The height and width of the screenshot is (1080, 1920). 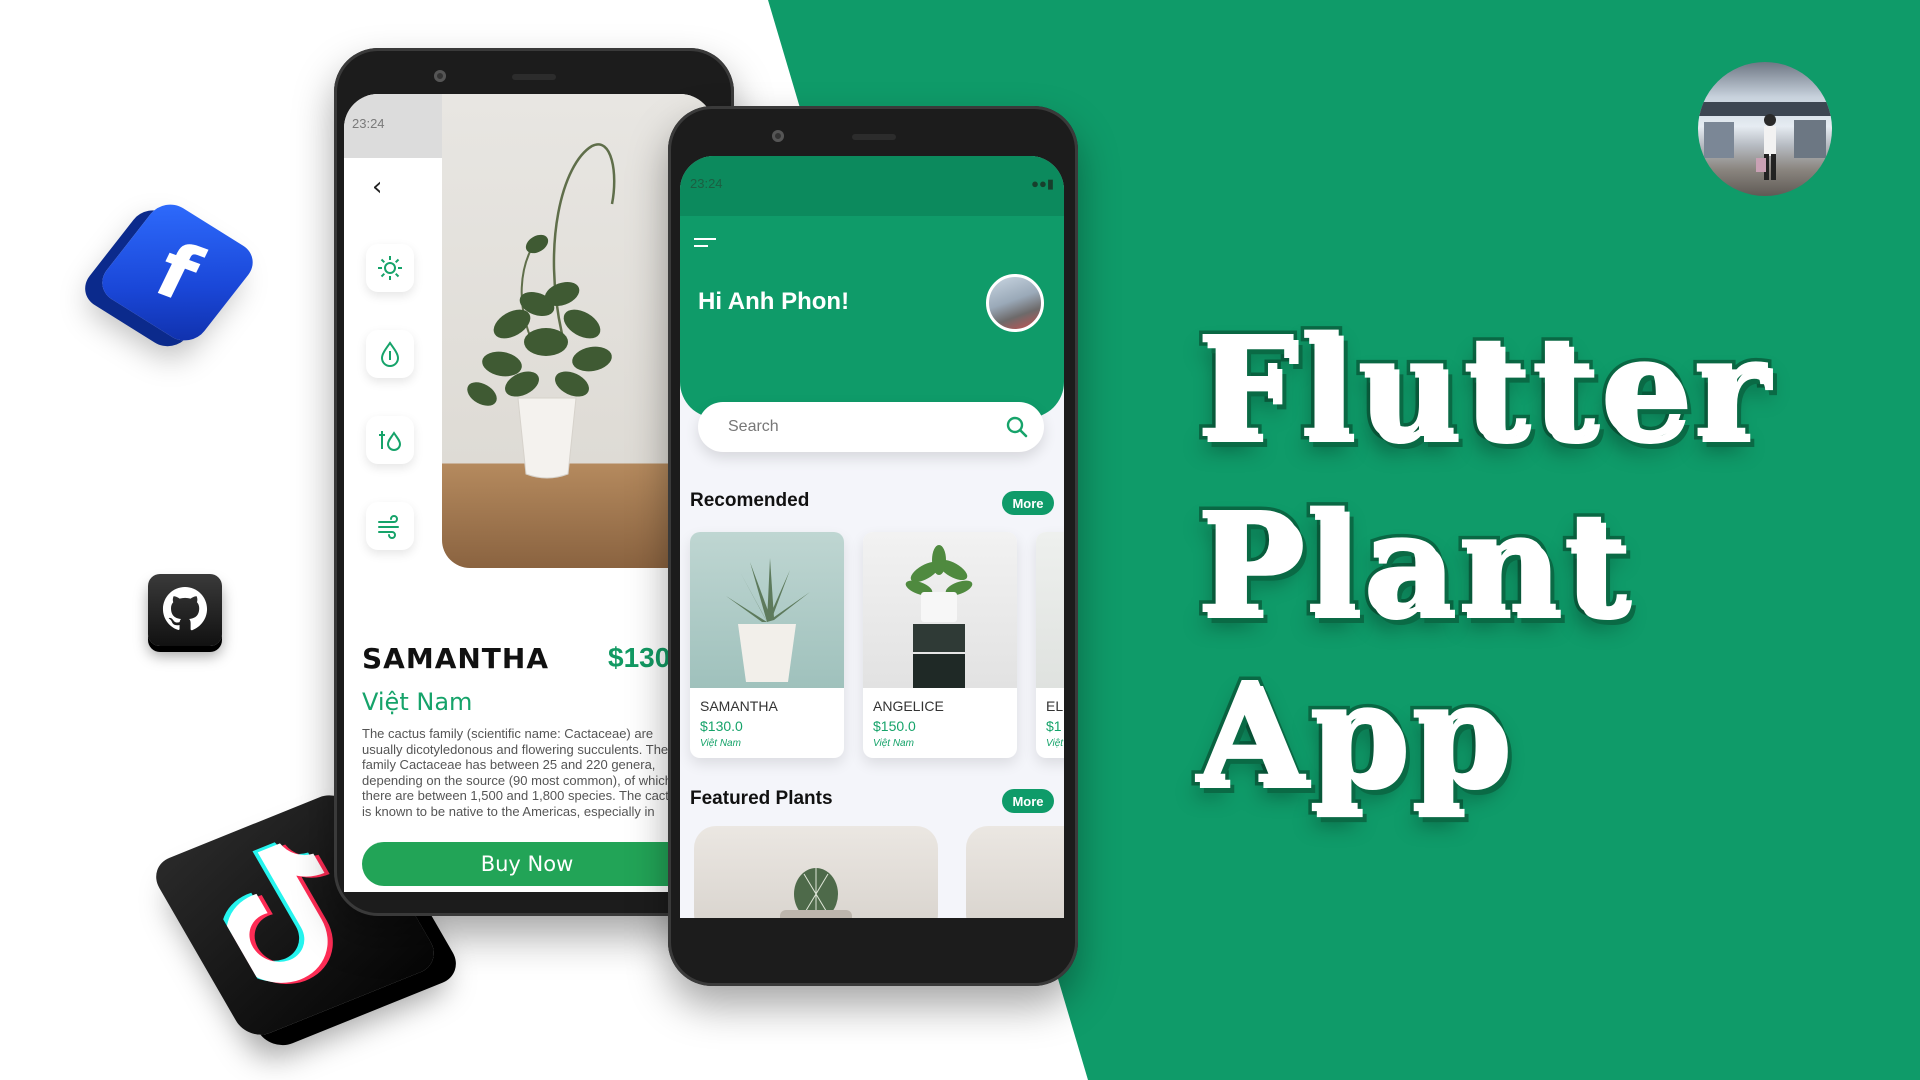 I want to click on plant-card-name: SAMANTHA, so click(x=739, y=706).